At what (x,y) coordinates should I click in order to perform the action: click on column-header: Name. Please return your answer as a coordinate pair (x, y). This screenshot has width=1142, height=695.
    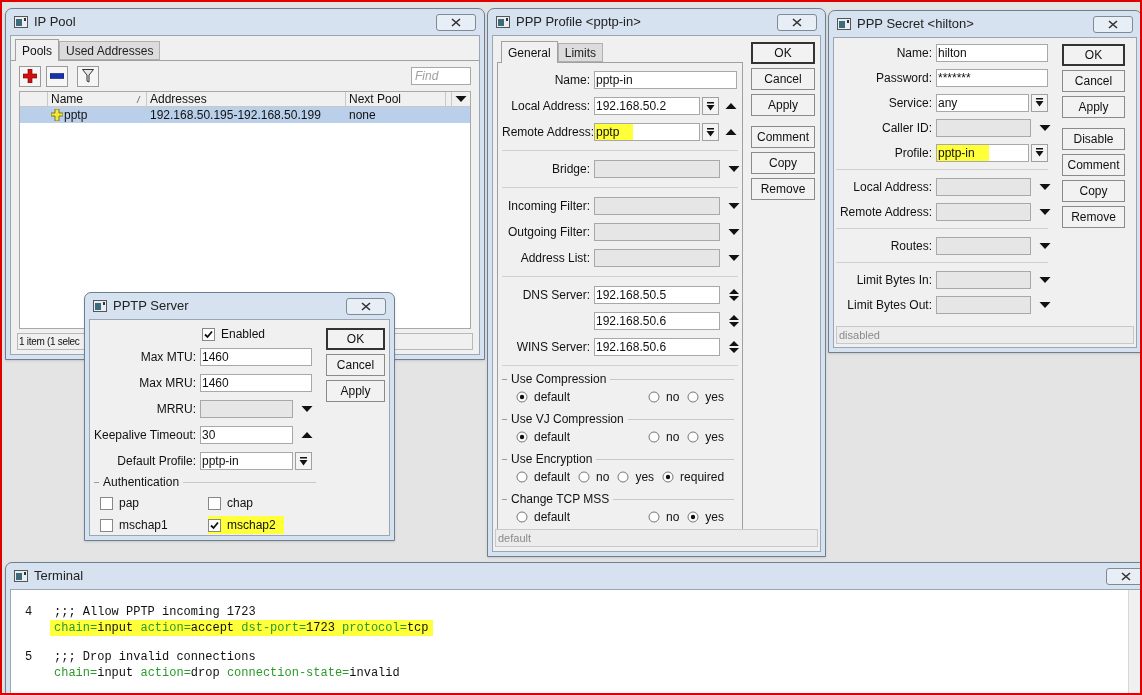
    Looking at the image, I should click on (67, 99).